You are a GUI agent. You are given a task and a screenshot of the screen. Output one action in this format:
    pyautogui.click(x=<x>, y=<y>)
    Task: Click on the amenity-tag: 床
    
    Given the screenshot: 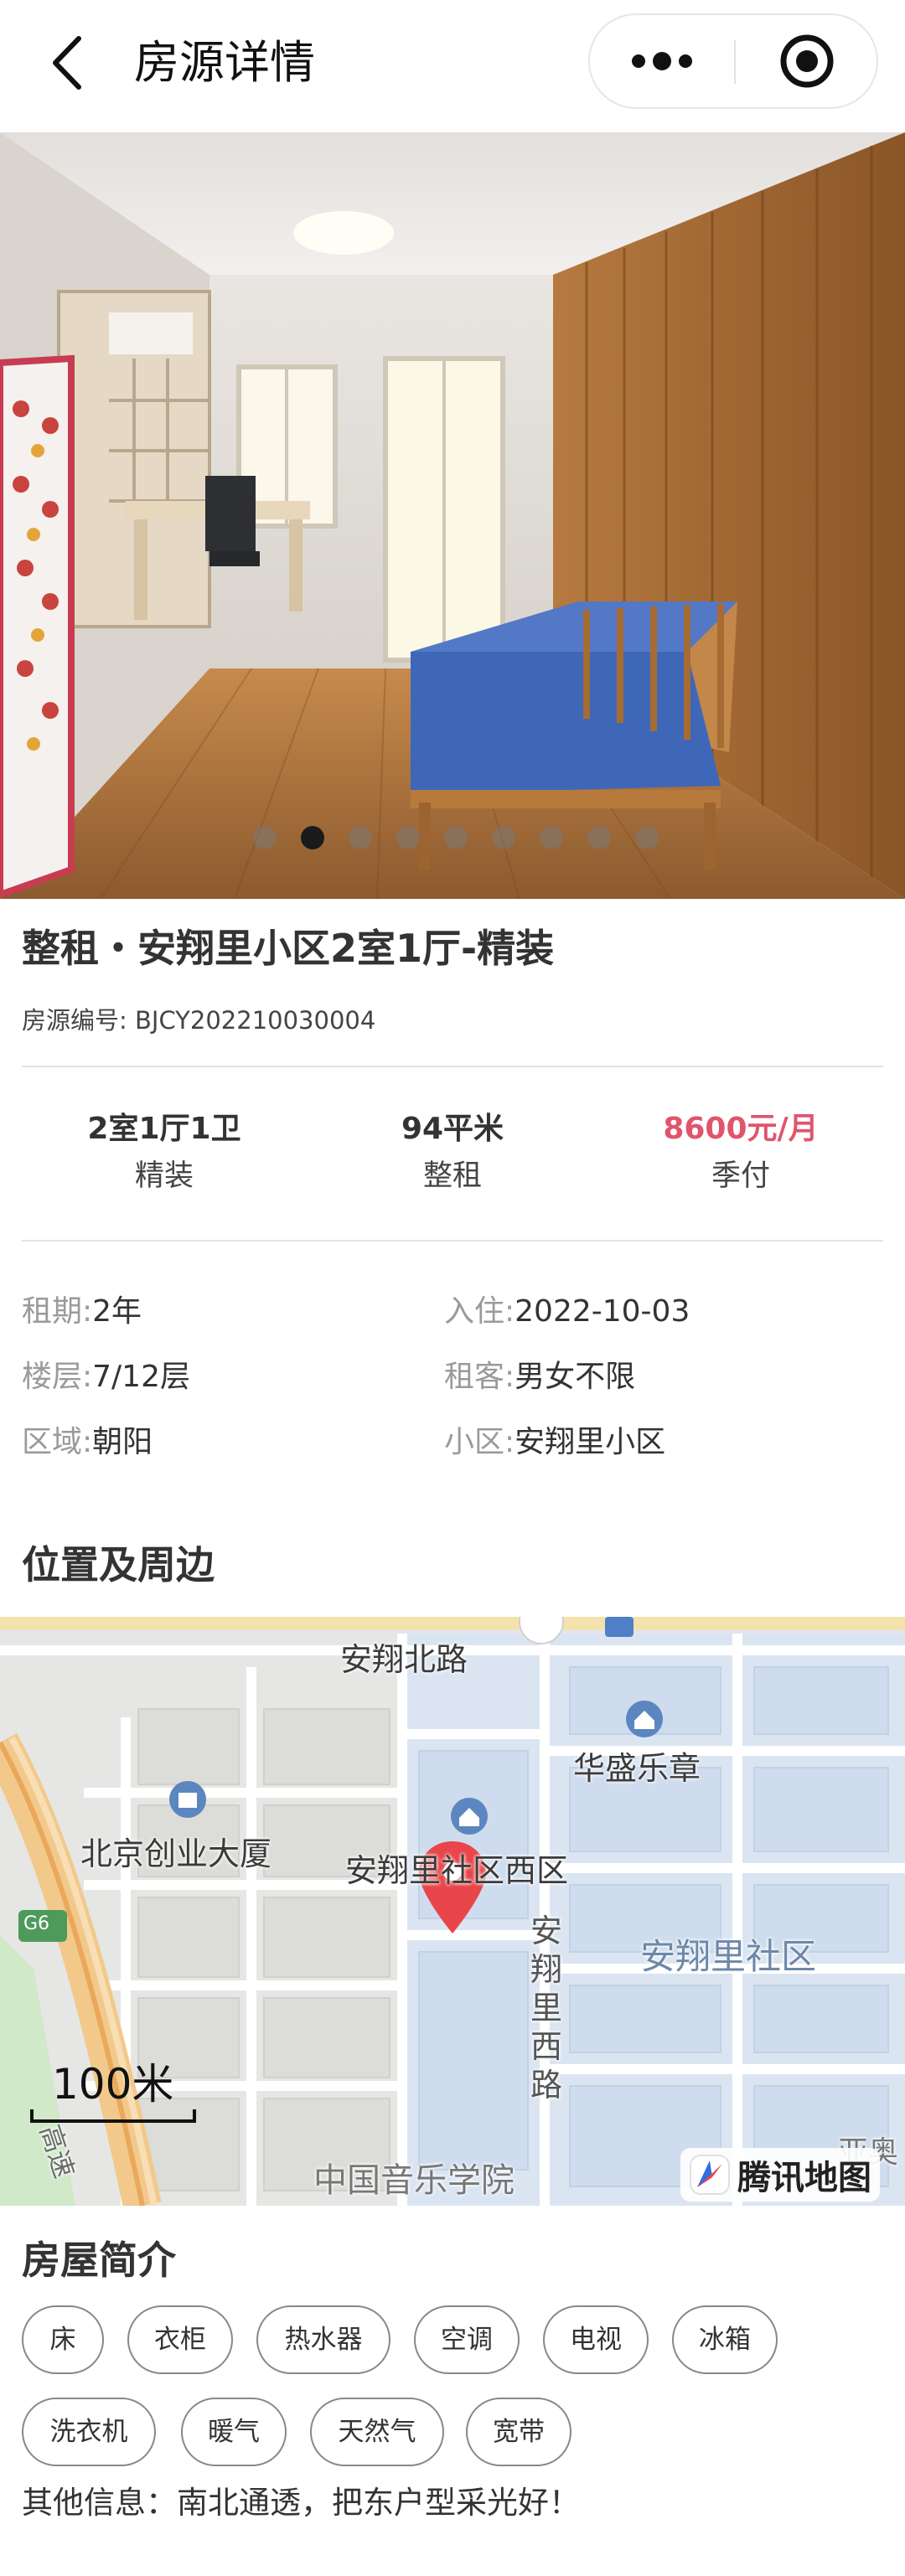 What is the action you would take?
    pyautogui.click(x=63, y=2339)
    